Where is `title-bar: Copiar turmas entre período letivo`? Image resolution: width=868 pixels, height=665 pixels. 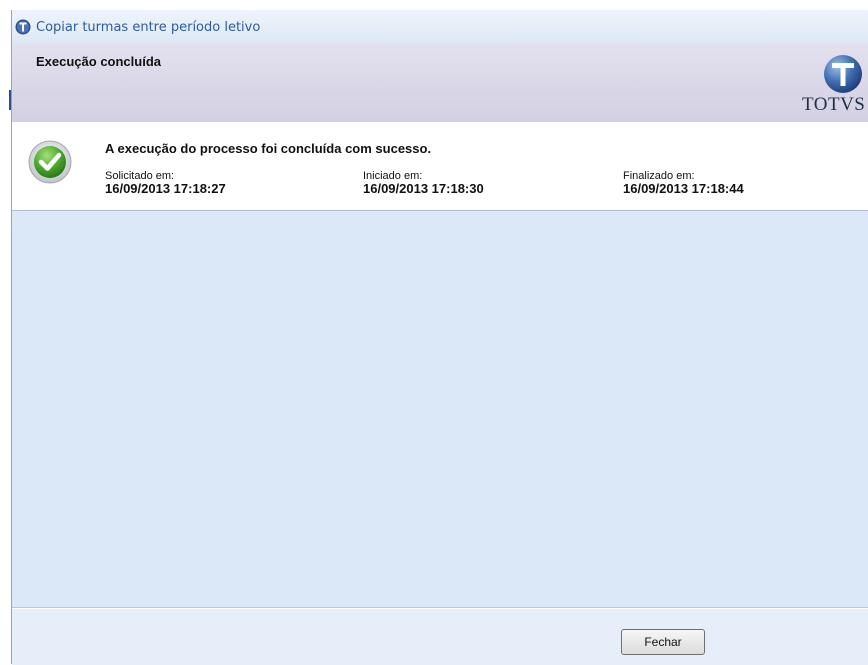 title-bar: Copiar turmas entre período letivo is located at coordinates (440, 27).